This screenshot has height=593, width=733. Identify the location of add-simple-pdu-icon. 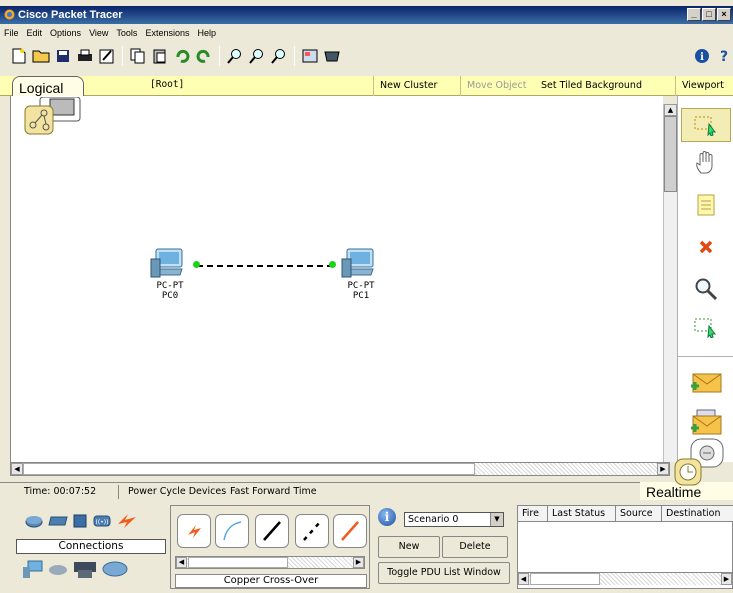
(706, 383).